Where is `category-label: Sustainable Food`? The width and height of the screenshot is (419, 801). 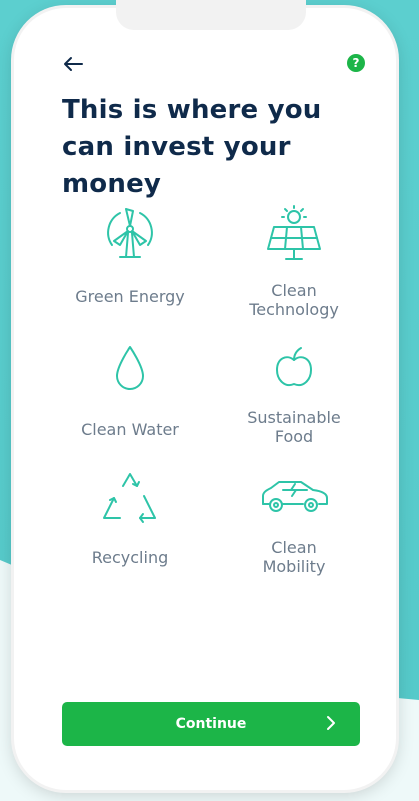 category-label: Sustainable Food is located at coordinates (294, 427).